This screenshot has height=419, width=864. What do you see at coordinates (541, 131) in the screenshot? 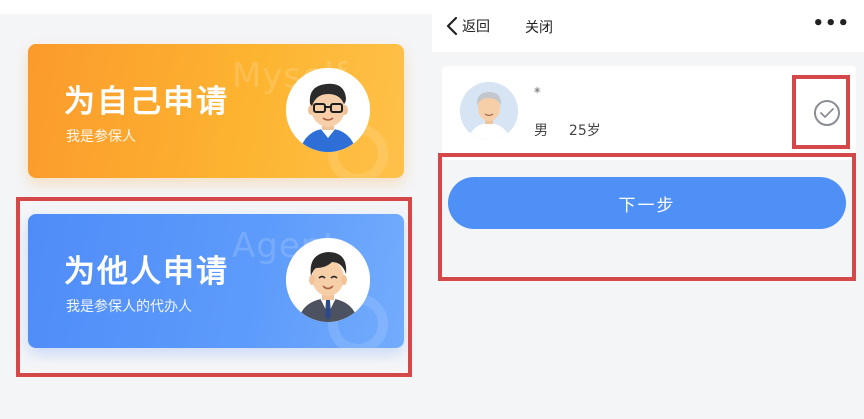
I see `person-gender: 男` at bounding box center [541, 131].